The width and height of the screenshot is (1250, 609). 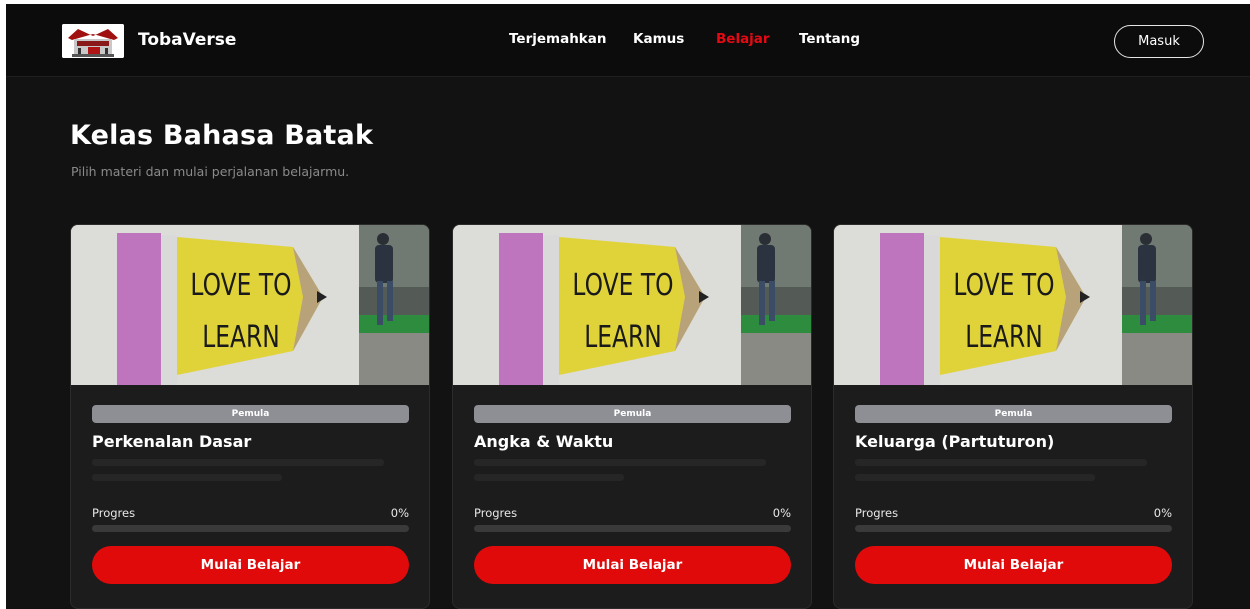 What do you see at coordinates (558, 39) in the screenshot?
I see `nav-link-terjemahkan: Terjemahkan` at bounding box center [558, 39].